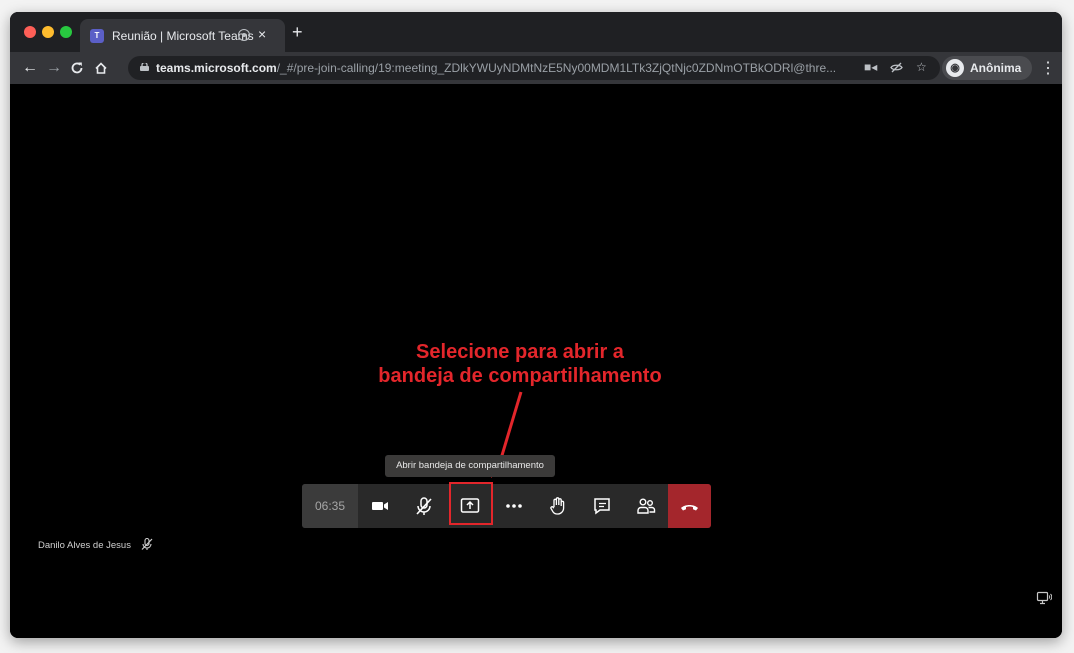  I want to click on back-icon: ←, so click(30, 68).